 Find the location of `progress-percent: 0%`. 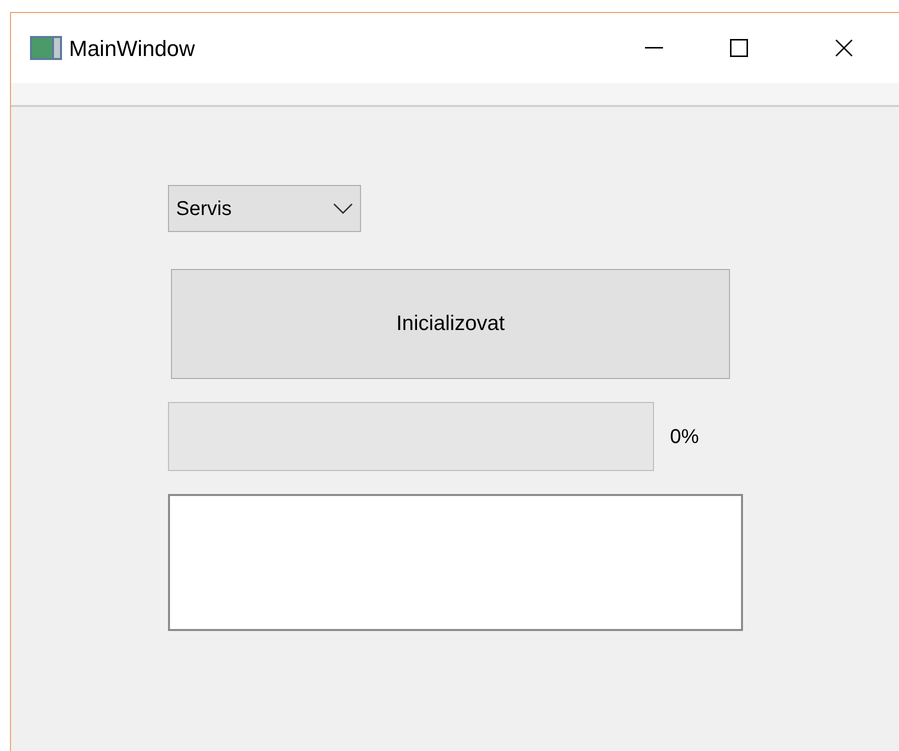

progress-percent: 0% is located at coordinates (684, 437).